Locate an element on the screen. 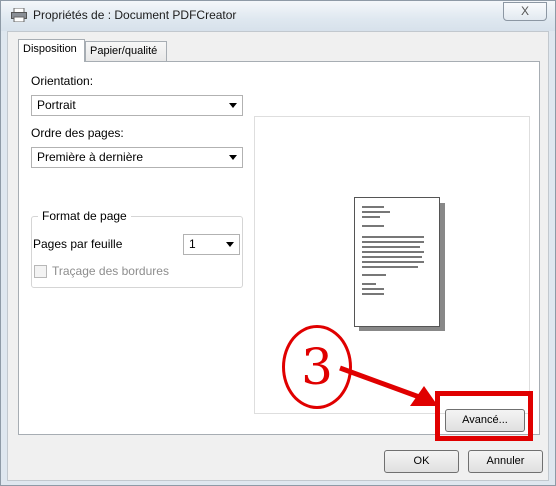  borders-checkbox is located at coordinates (40, 271).